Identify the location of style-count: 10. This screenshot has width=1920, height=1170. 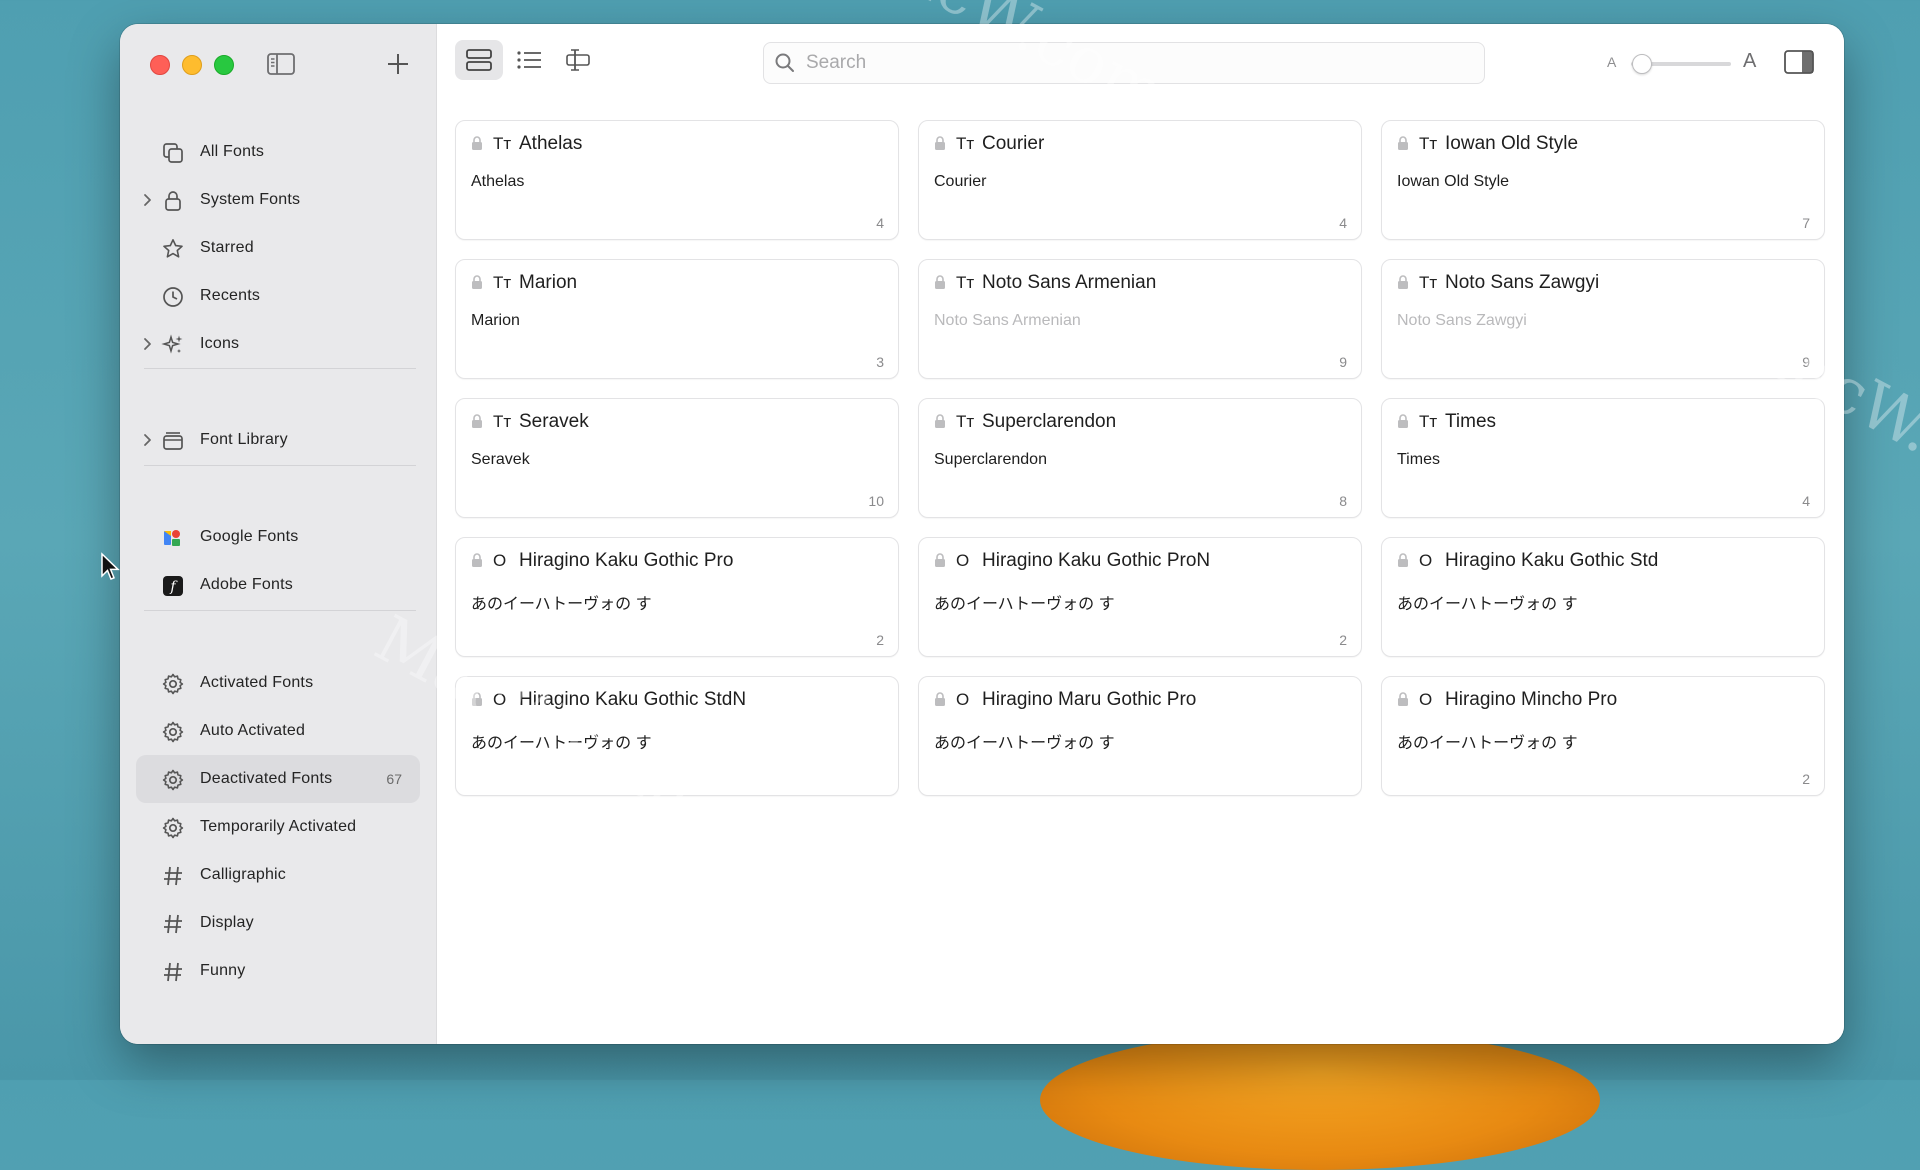
(876, 501).